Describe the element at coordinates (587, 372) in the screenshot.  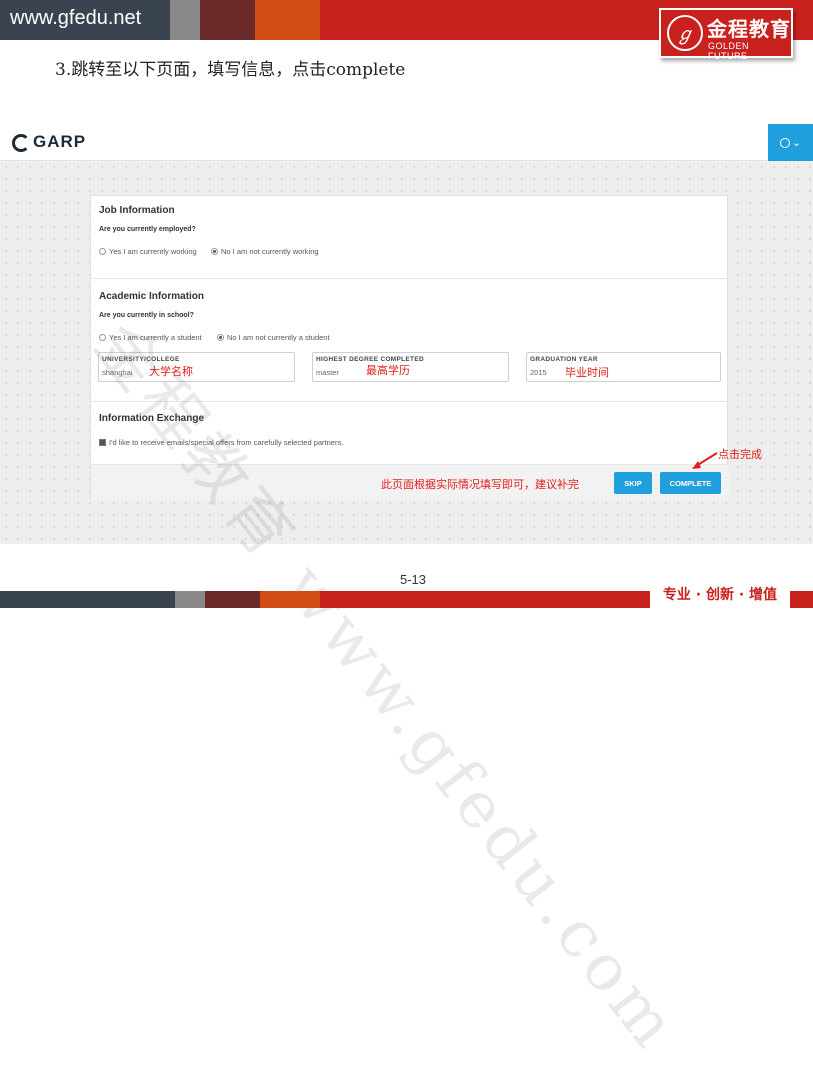
I see `annotation-graduation: 毕业时间` at that location.